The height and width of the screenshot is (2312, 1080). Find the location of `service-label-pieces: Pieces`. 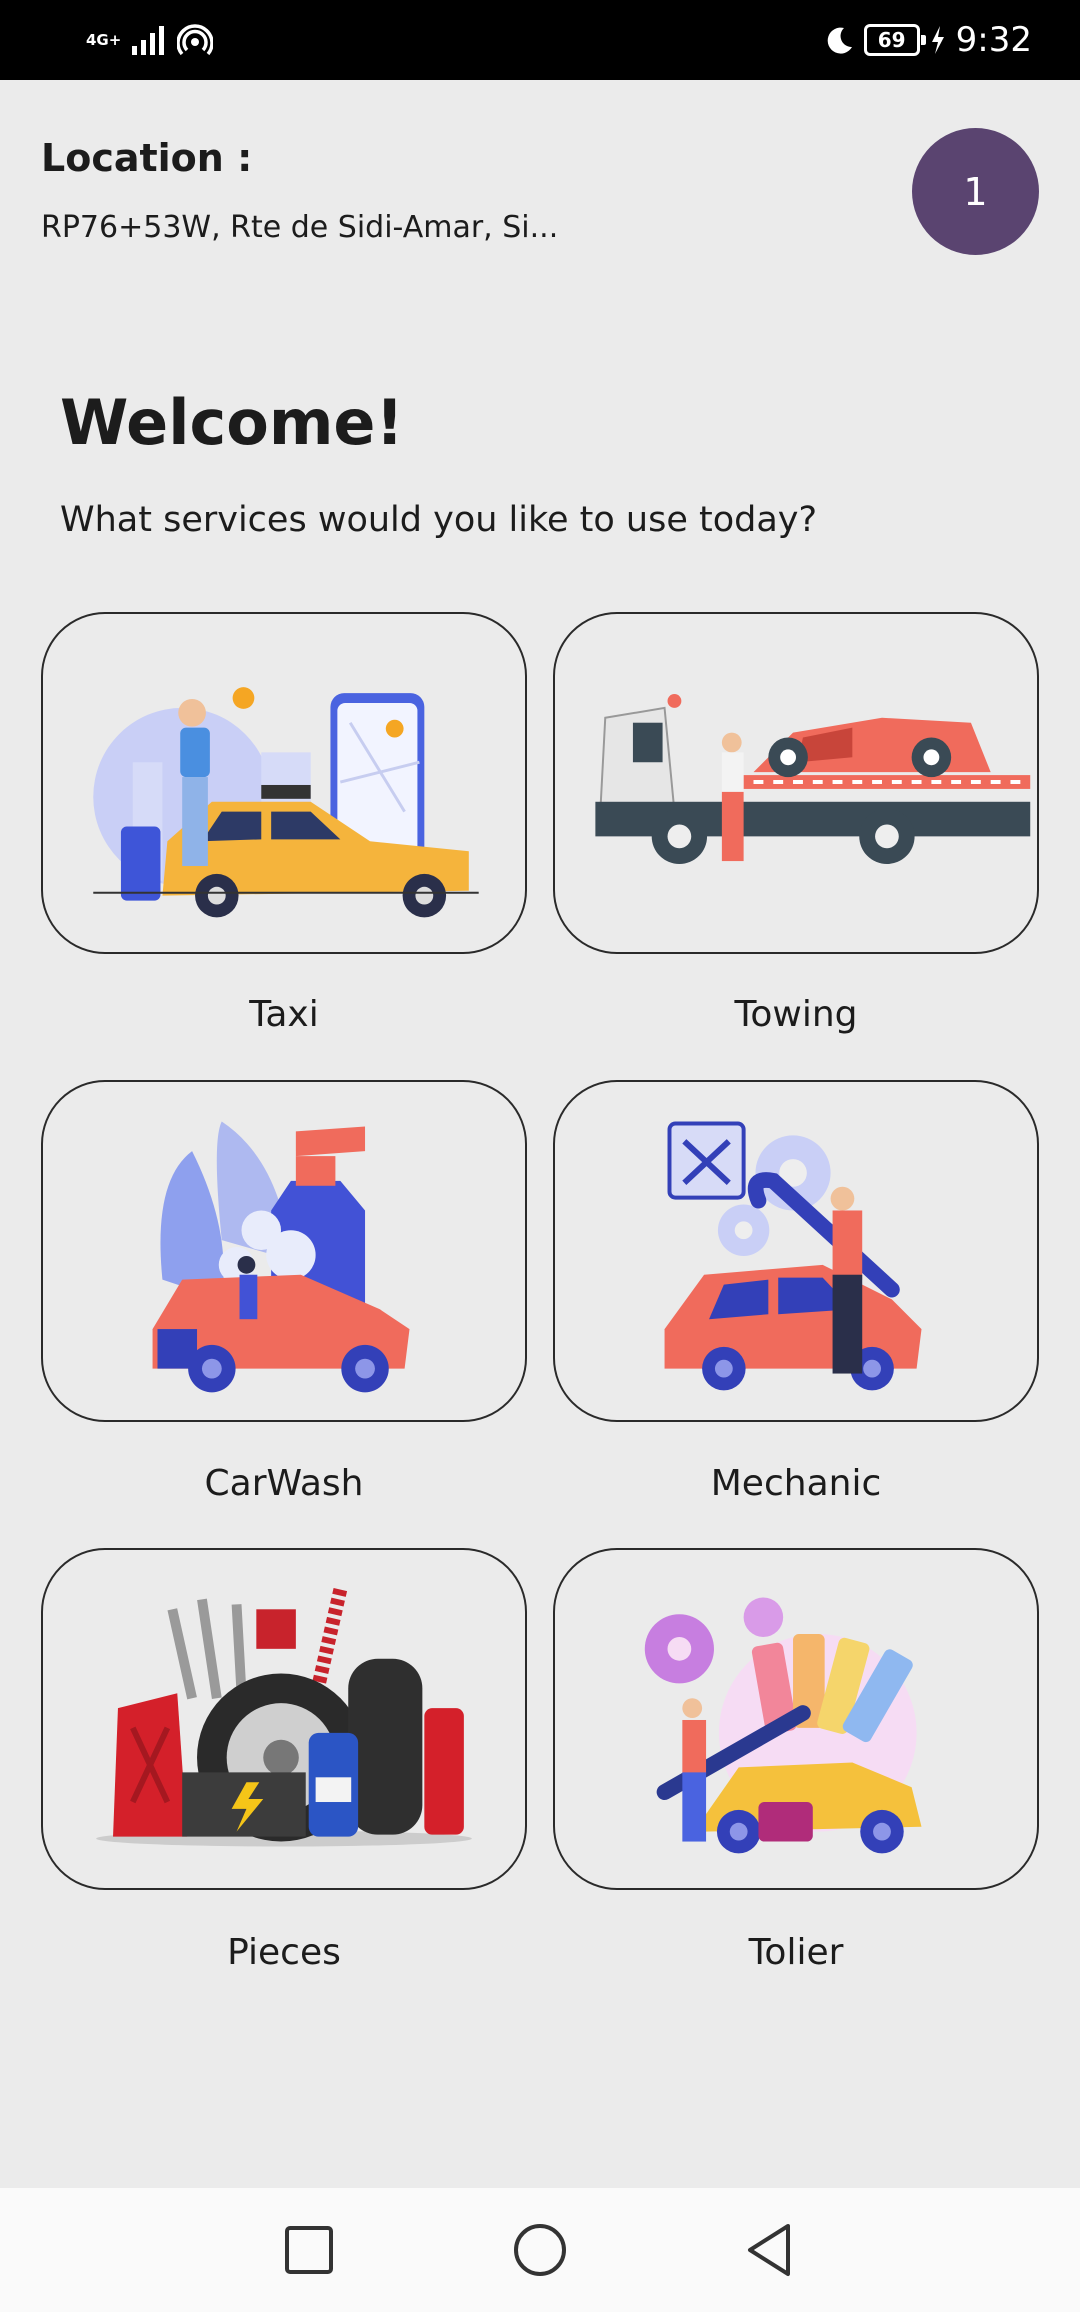

service-label-pieces: Pieces is located at coordinates (284, 1952).